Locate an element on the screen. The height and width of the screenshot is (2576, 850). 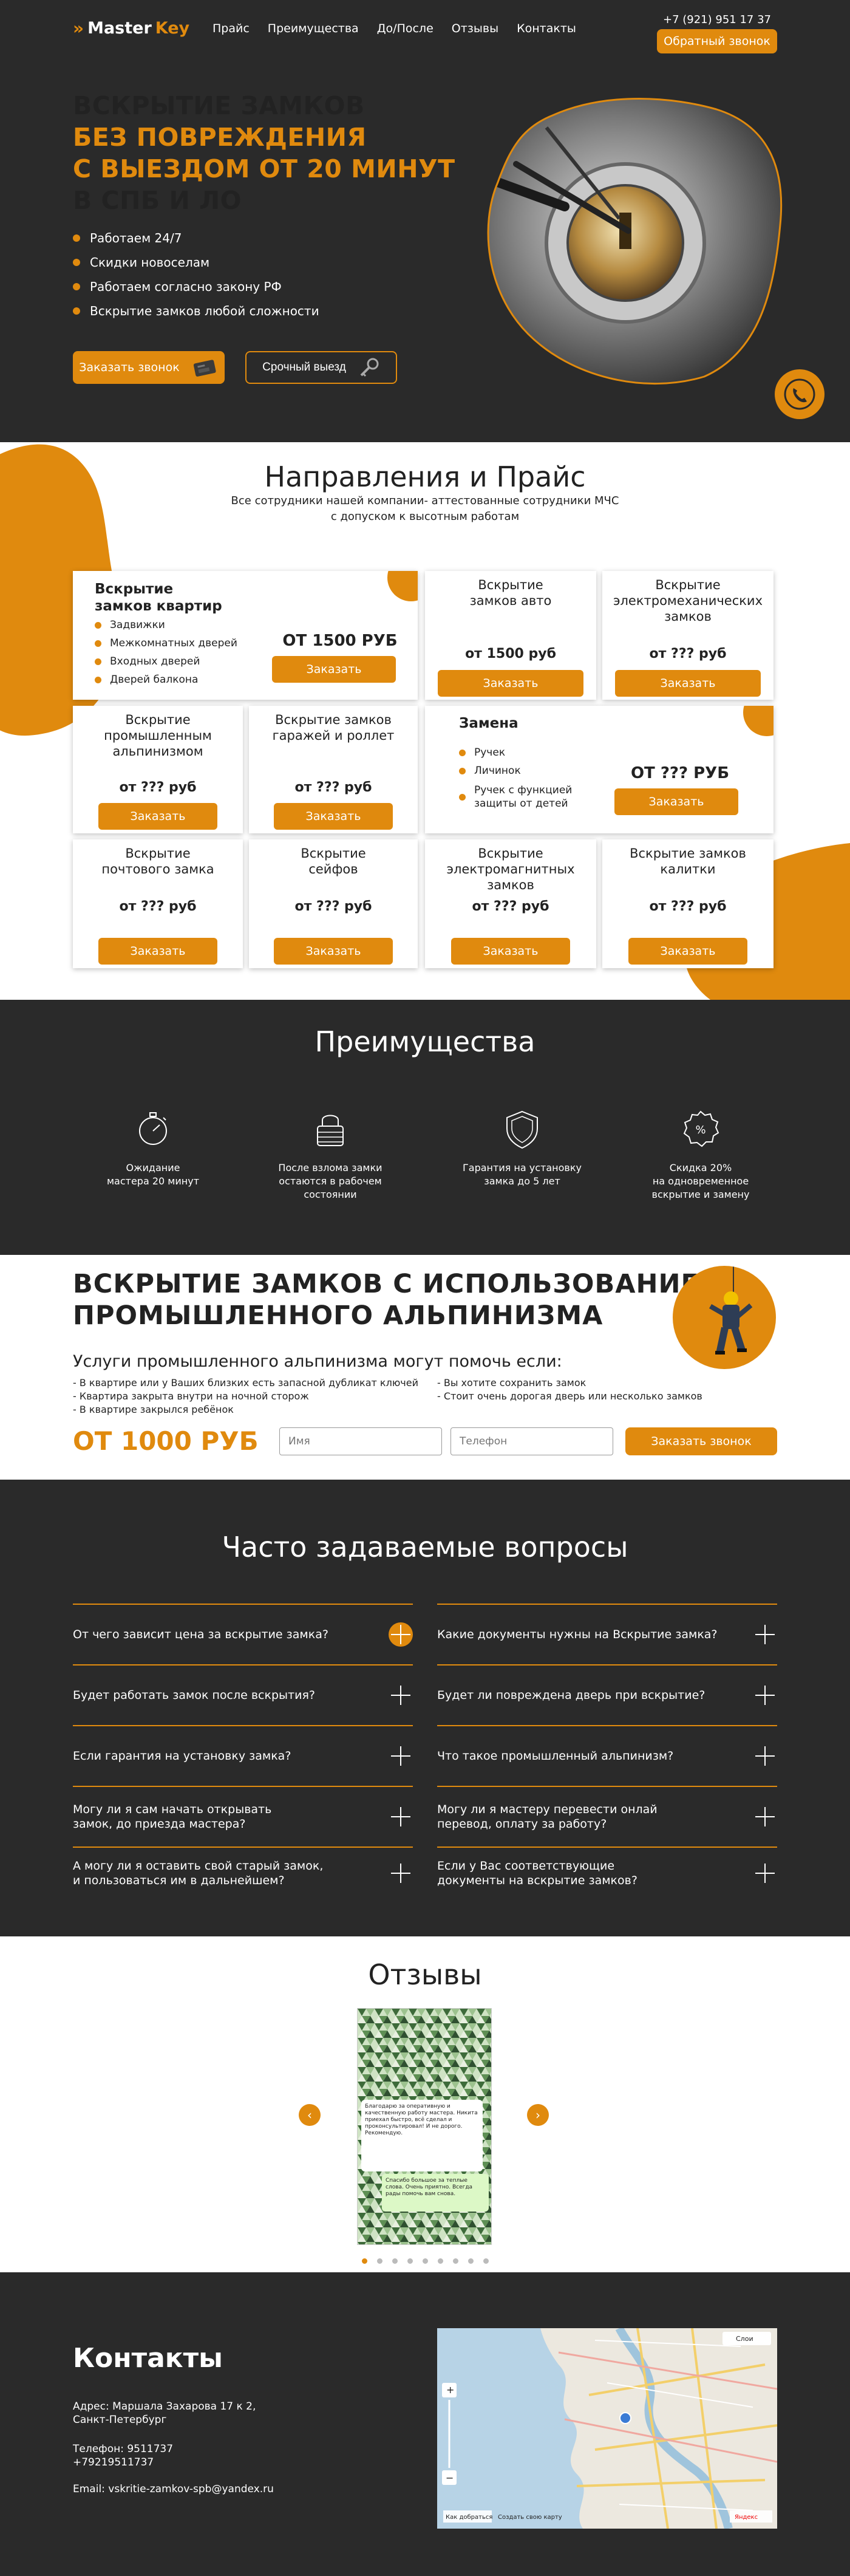
hero-title-line: С ВЫЕЗДОМ ОТ 20 МИНУТ is located at coordinates (264, 168).